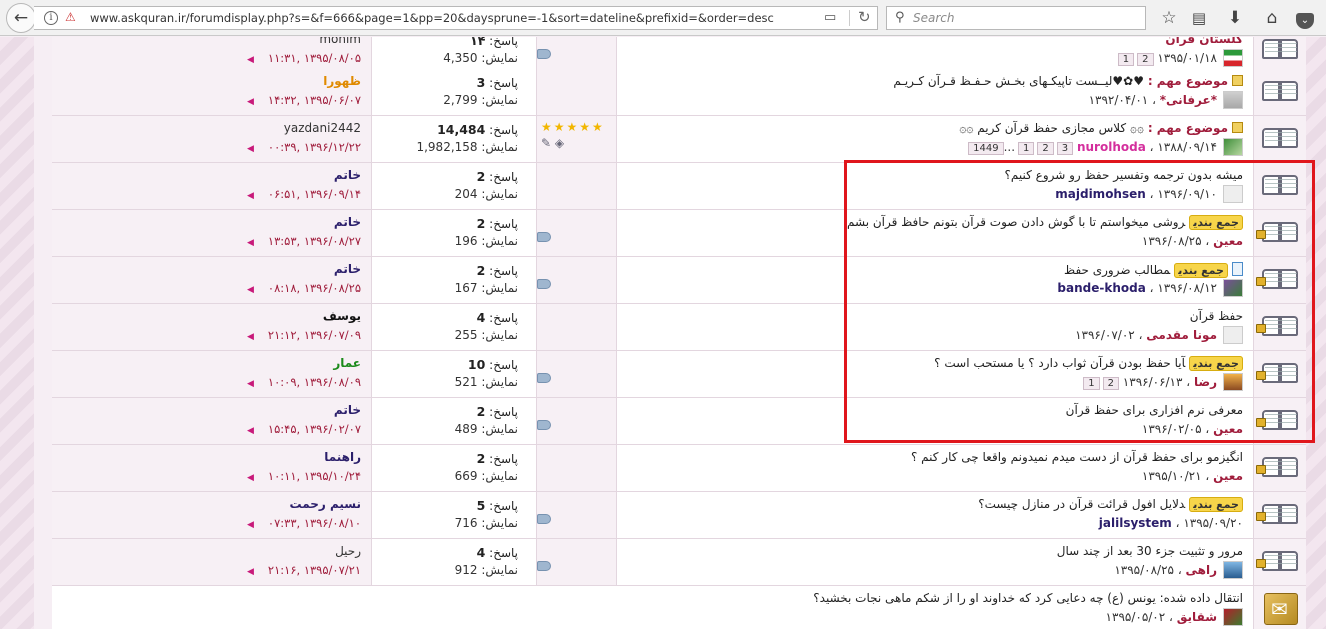 The width and height of the screenshot is (1326, 629). What do you see at coordinates (322, 128) in the screenshot?
I see `last-poster-link: yazdani2442` at bounding box center [322, 128].